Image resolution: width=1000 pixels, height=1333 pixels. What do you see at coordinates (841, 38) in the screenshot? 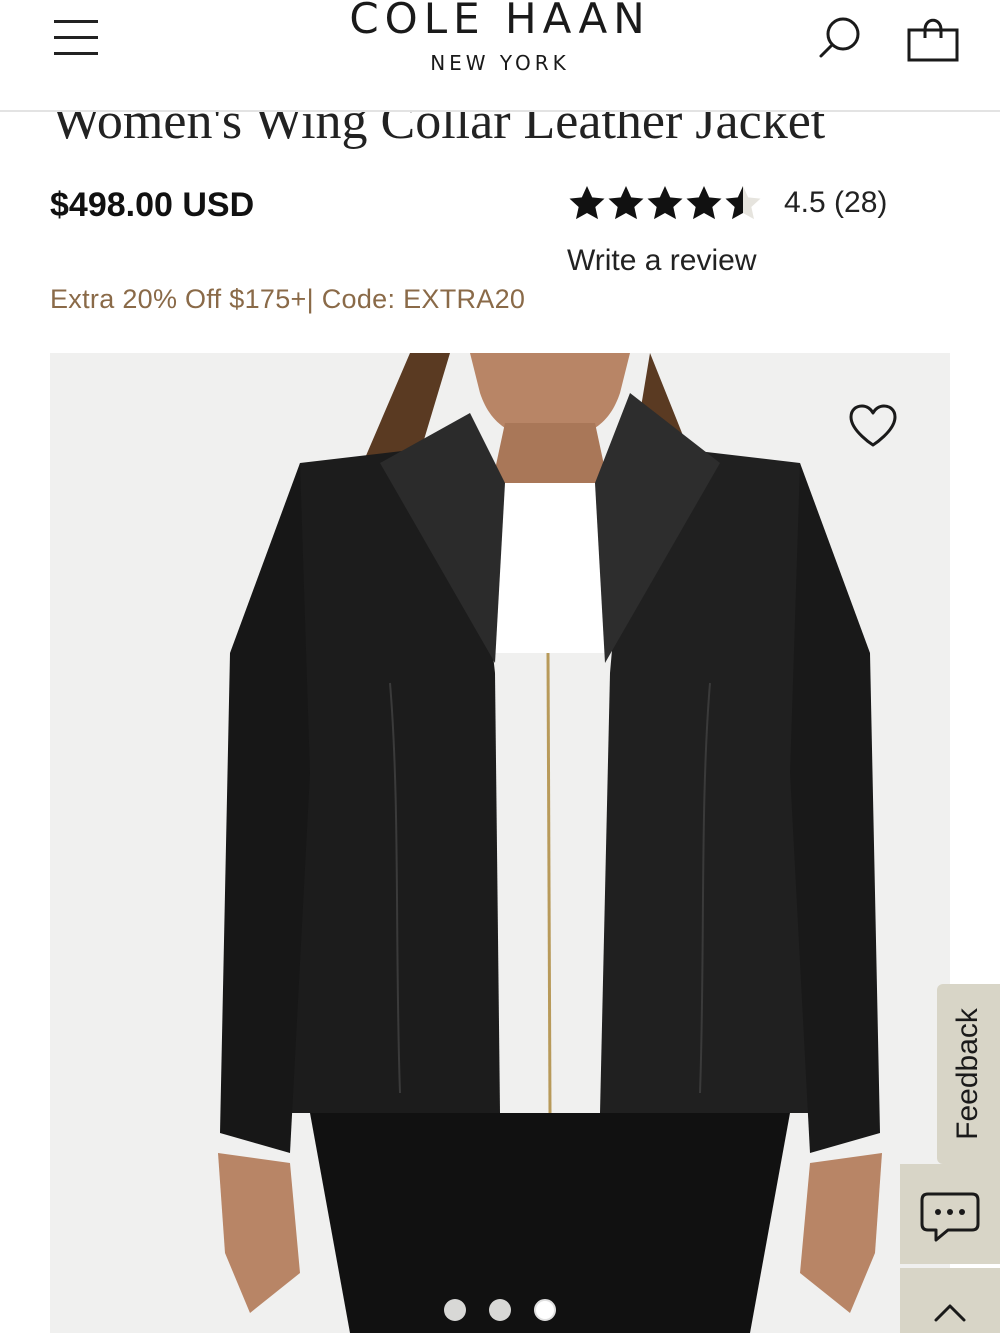
I see `search-icon` at bounding box center [841, 38].